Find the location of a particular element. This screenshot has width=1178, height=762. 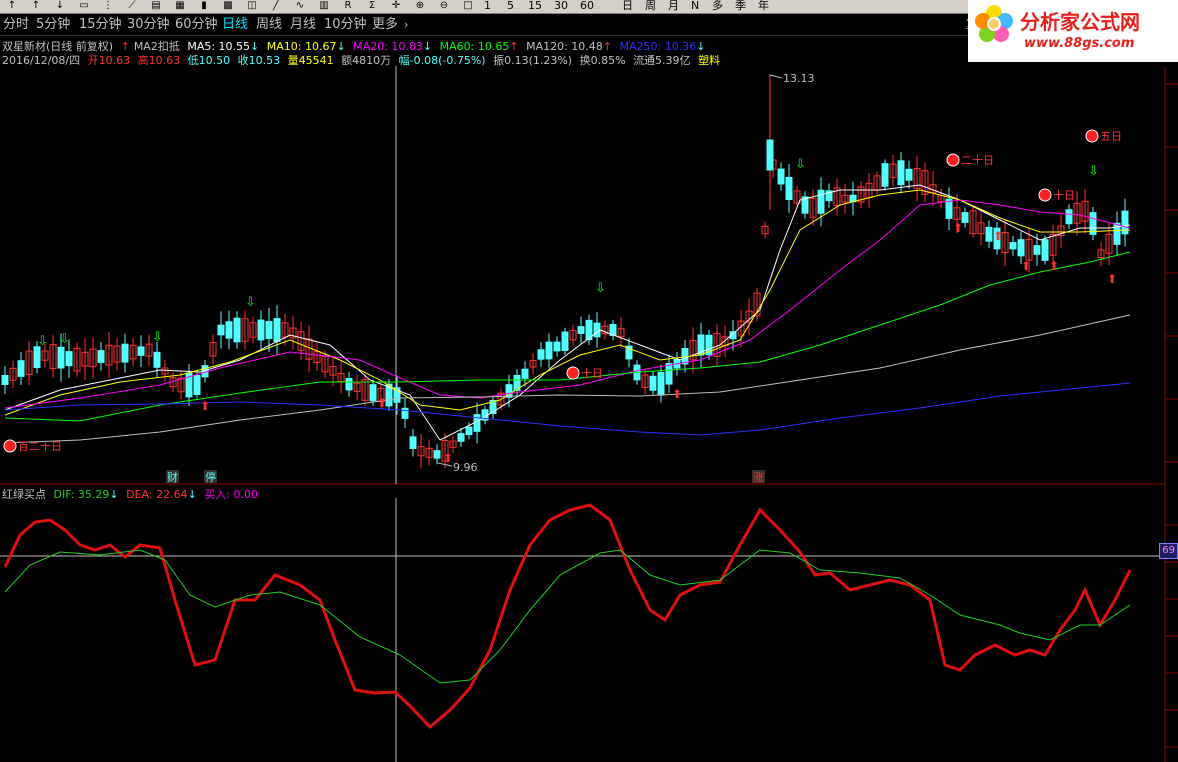

buy-value: 买入: 0.00 is located at coordinates (231, 494).